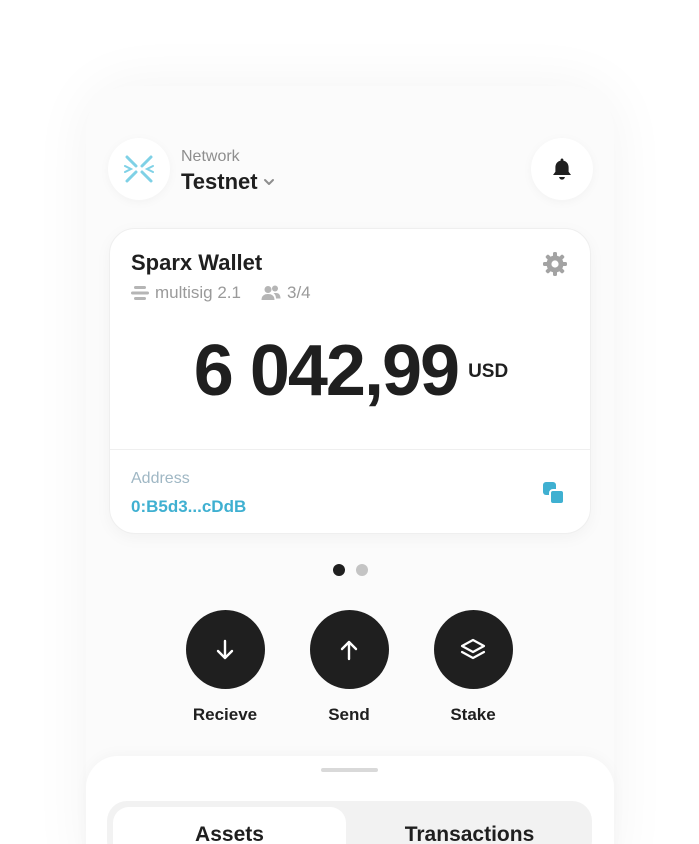 The height and width of the screenshot is (844, 699). I want to click on address-value: 0:B5d3...cDdB, so click(188, 507).